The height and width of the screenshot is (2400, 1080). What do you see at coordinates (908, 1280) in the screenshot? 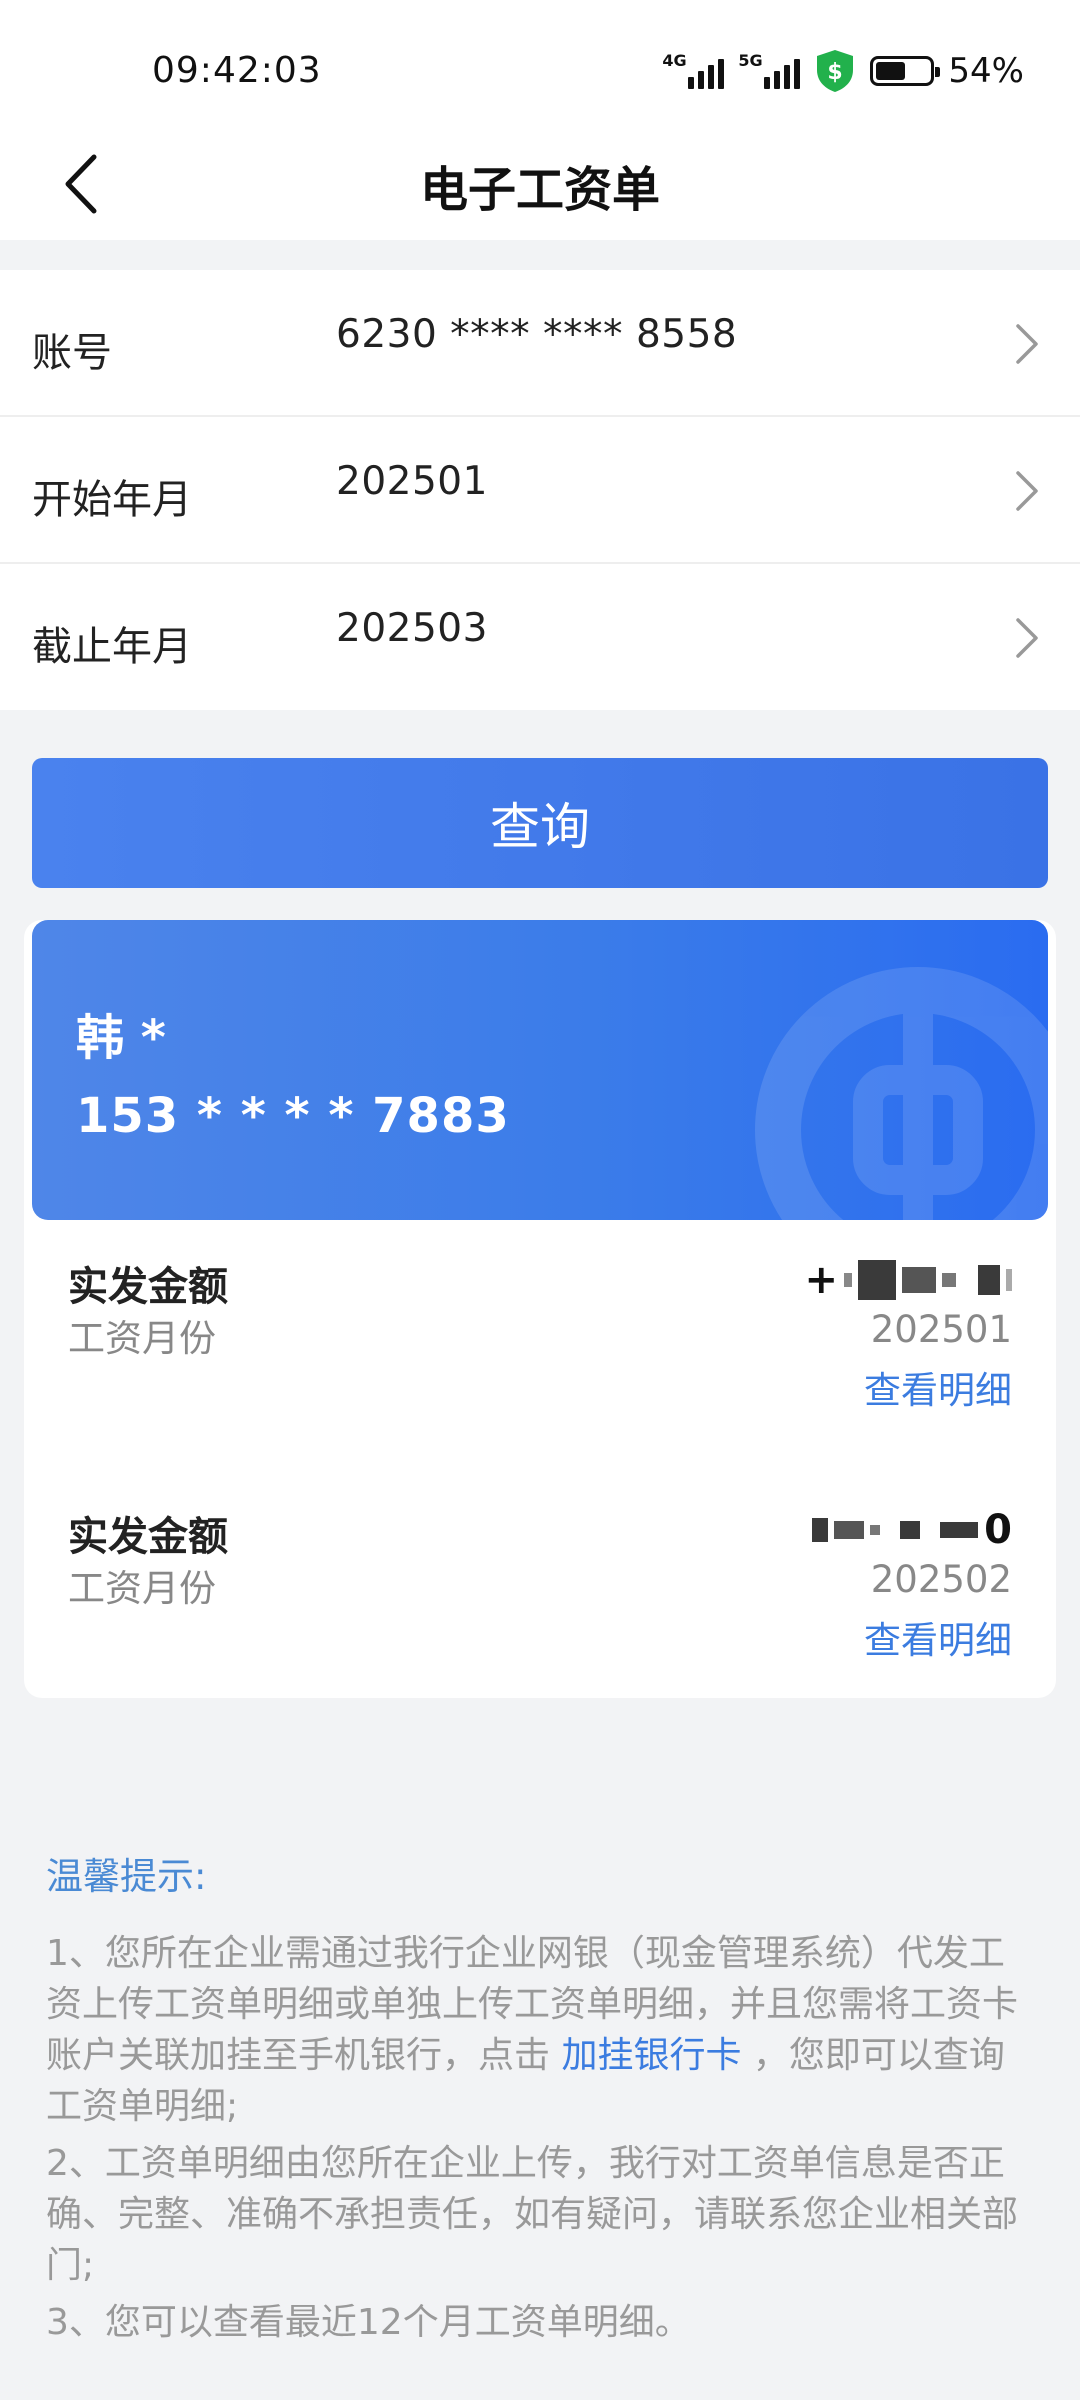
I see `net-pay-amount-redacted: +` at bounding box center [908, 1280].